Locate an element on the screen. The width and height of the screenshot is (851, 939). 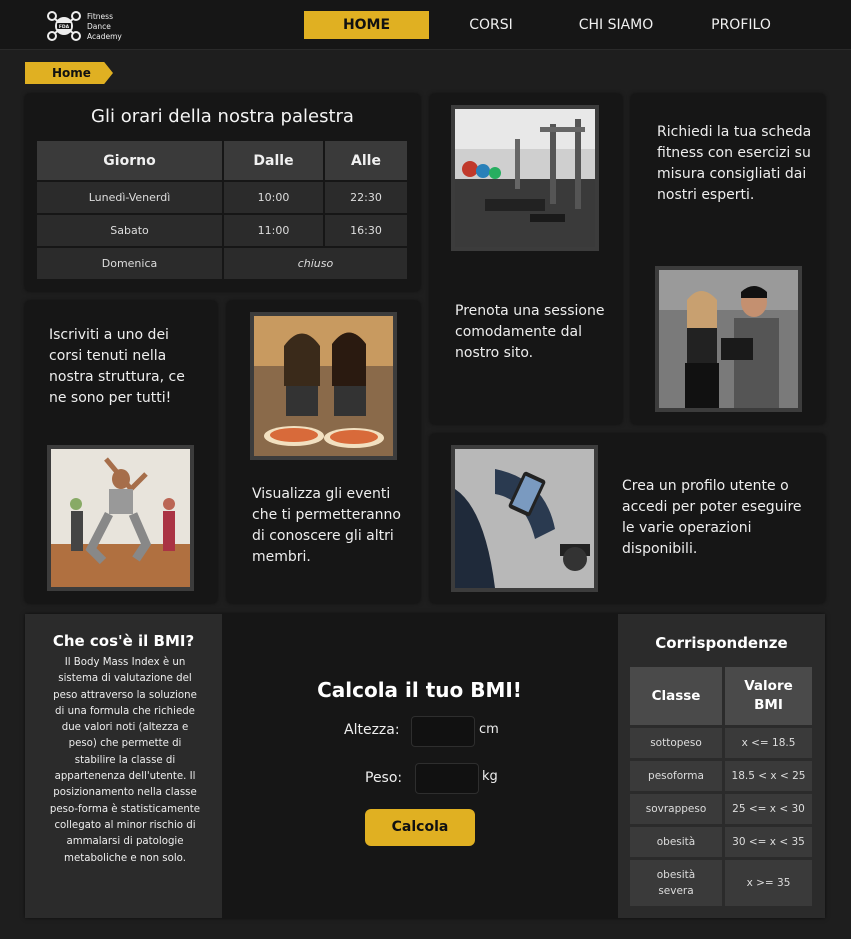
hours-cell-day: Sabato is located at coordinates (129, 230).